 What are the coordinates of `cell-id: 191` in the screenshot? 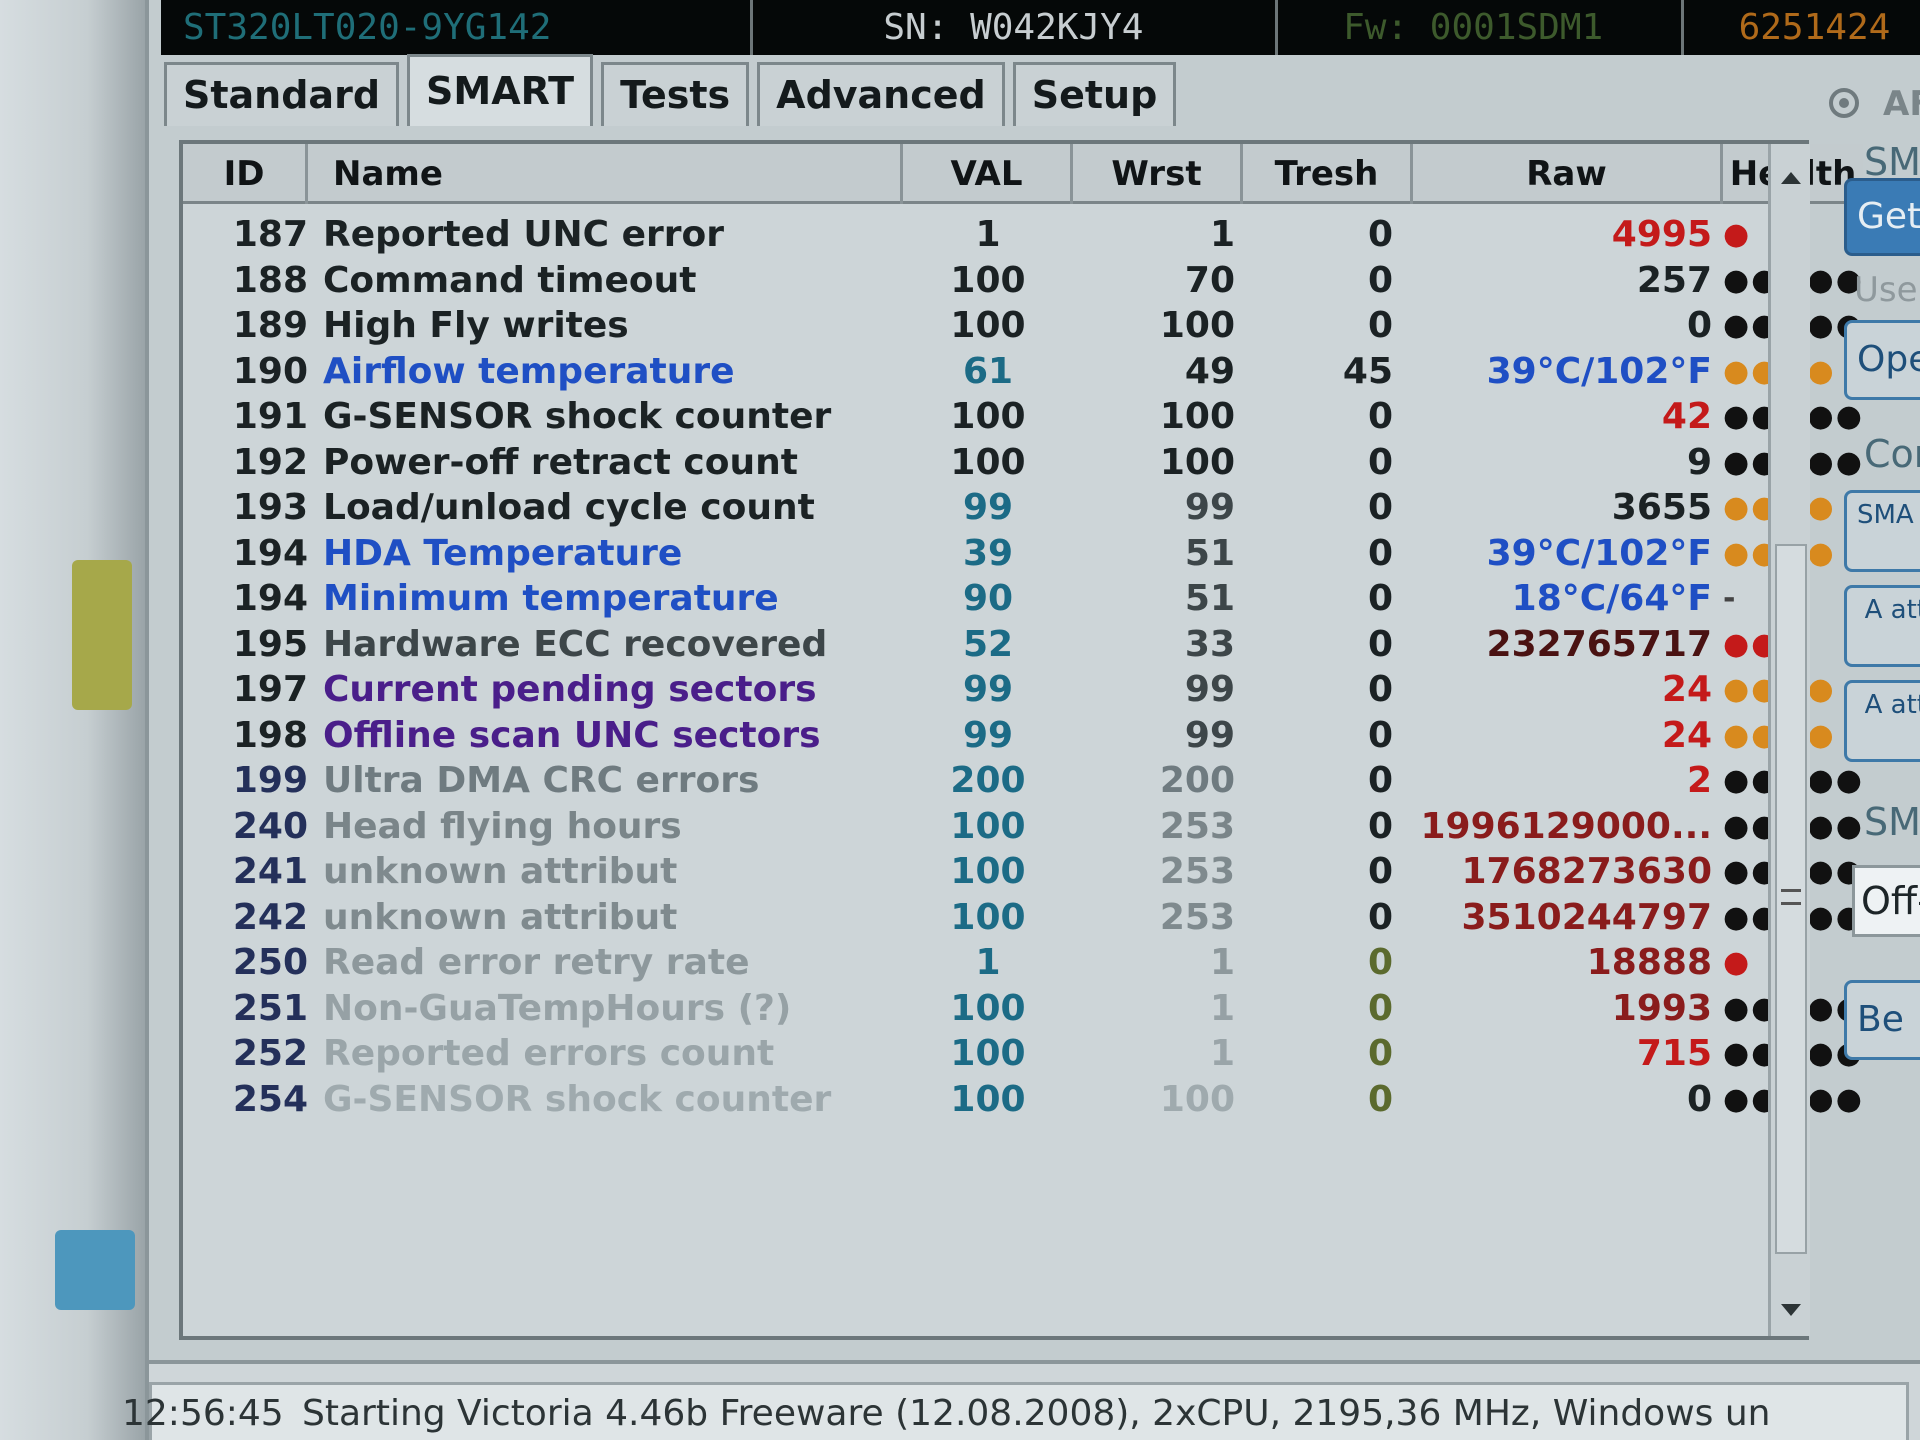 It's located at (270, 416).